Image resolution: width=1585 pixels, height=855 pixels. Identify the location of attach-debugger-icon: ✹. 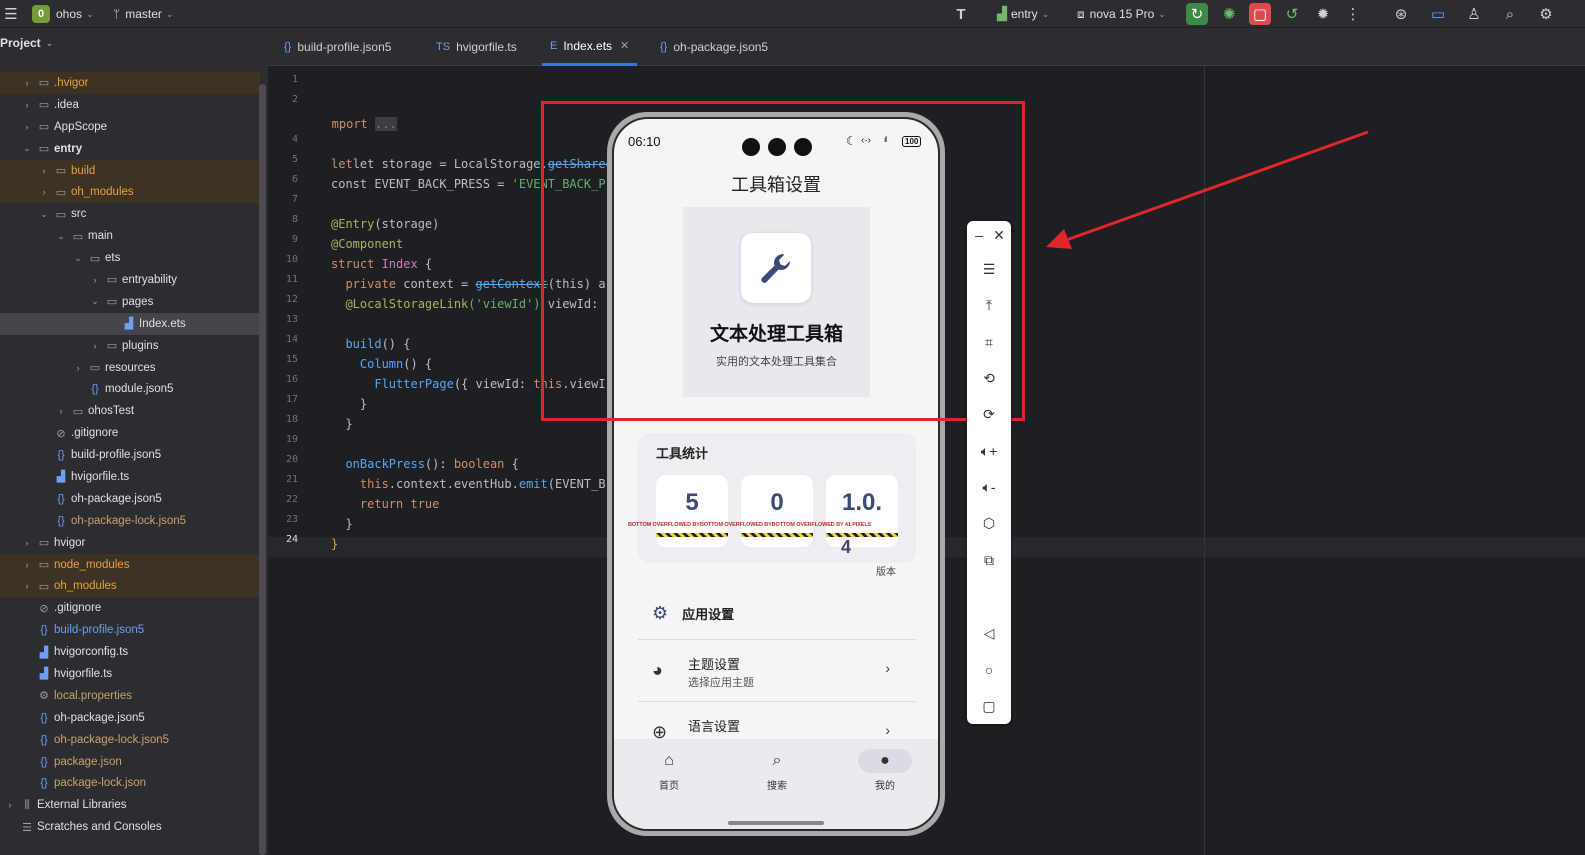
(1323, 14).